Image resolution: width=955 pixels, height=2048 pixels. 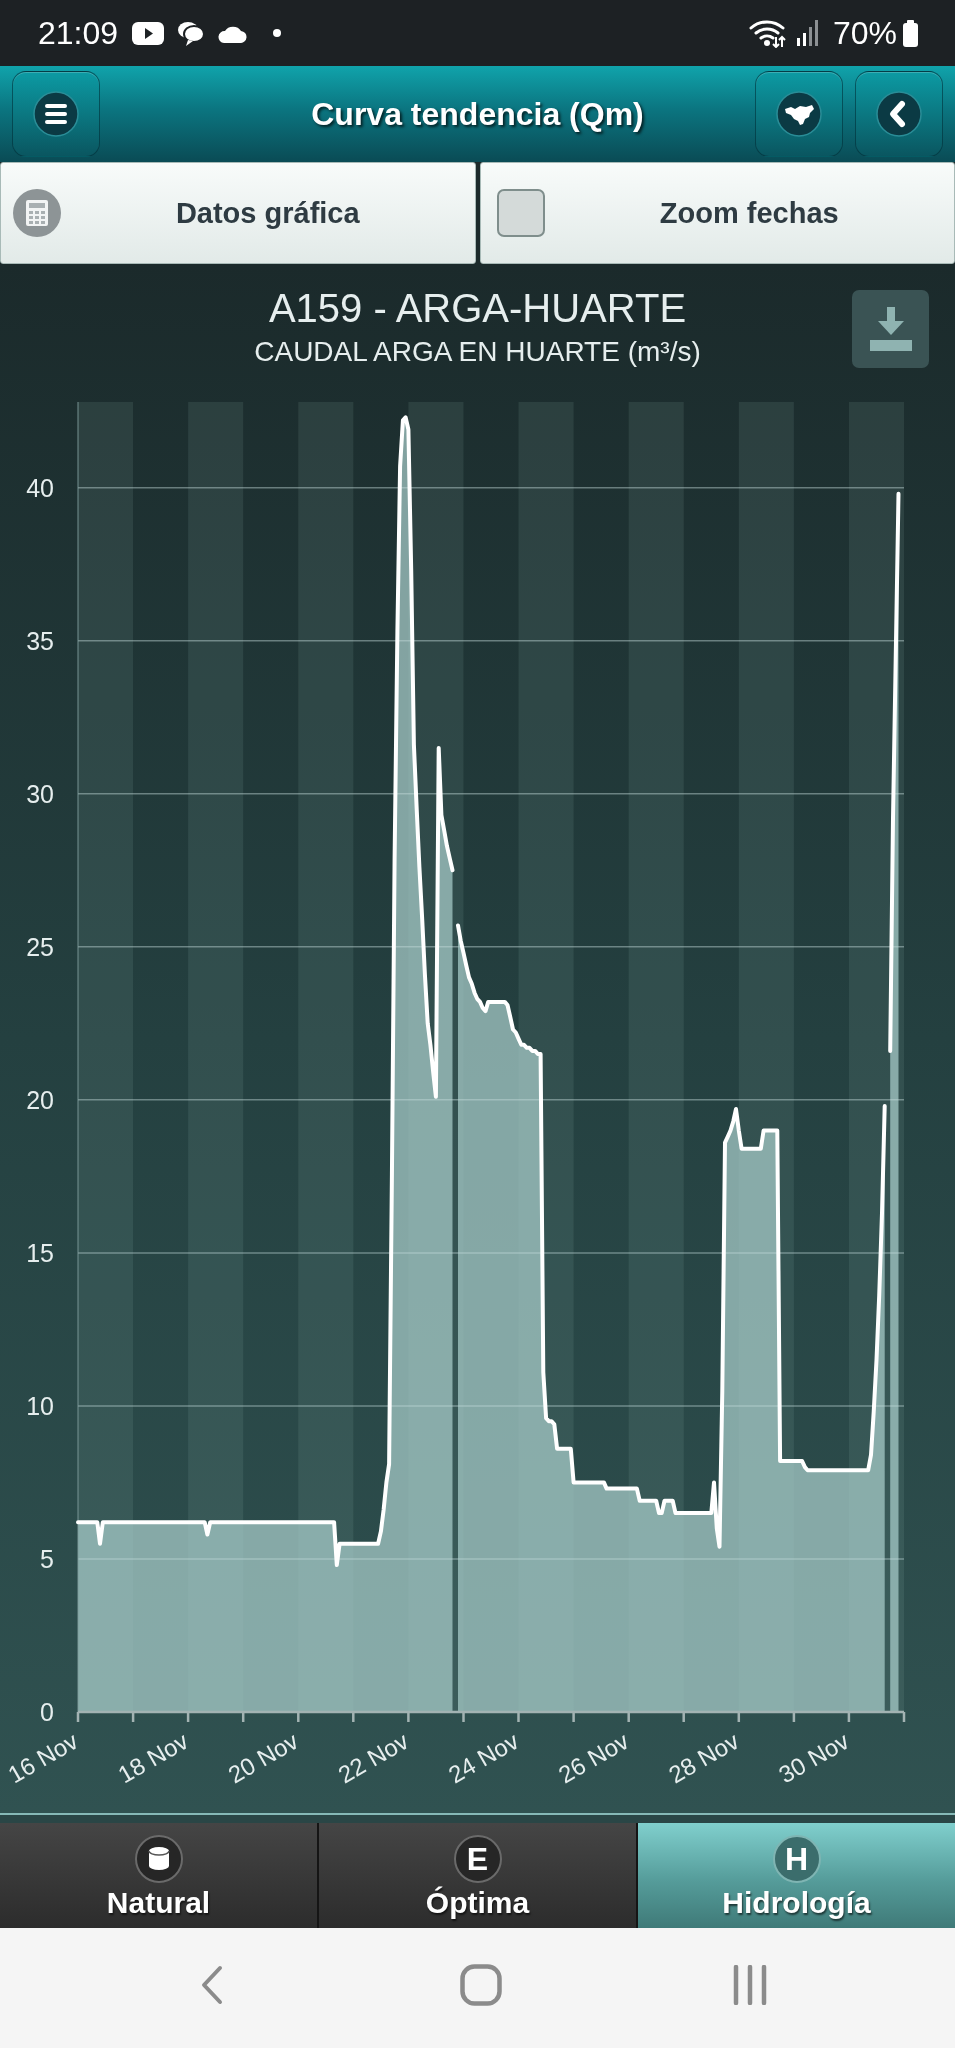 What do you see at coordinates (593, 1757) in the screenshot?
I see `x-axis-label: 26 Nov` at bounding box center [593, 1757].